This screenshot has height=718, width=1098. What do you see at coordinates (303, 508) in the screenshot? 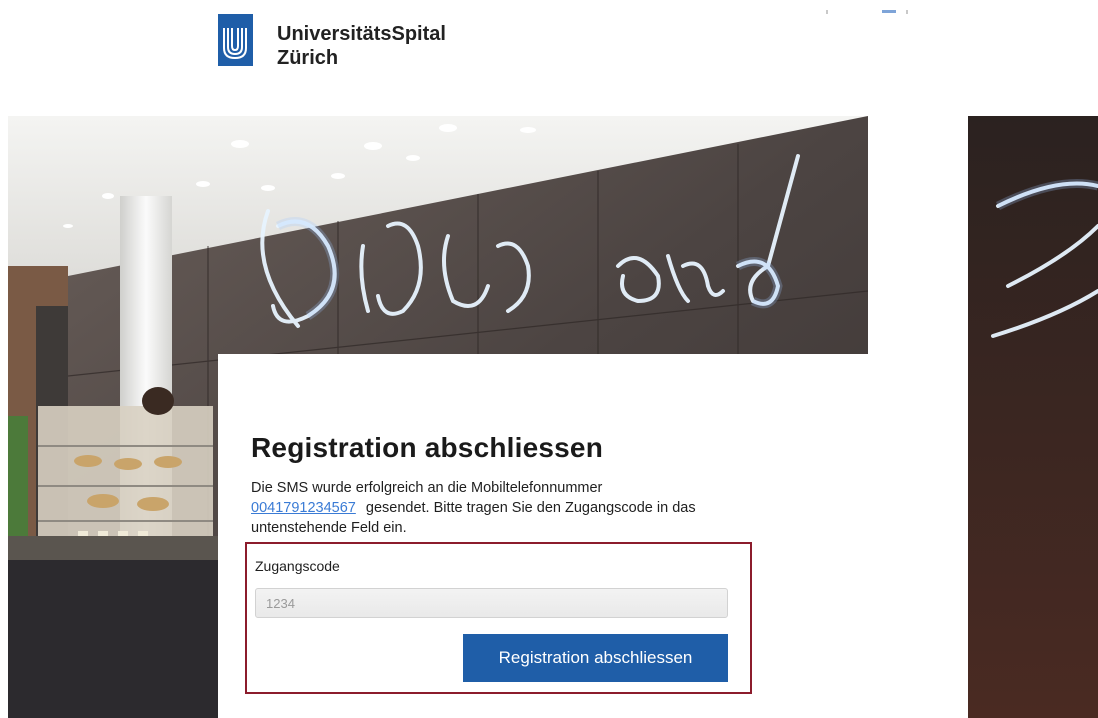
I see `phone-number-link: 0041791234567` at bounding box center [303, 508].